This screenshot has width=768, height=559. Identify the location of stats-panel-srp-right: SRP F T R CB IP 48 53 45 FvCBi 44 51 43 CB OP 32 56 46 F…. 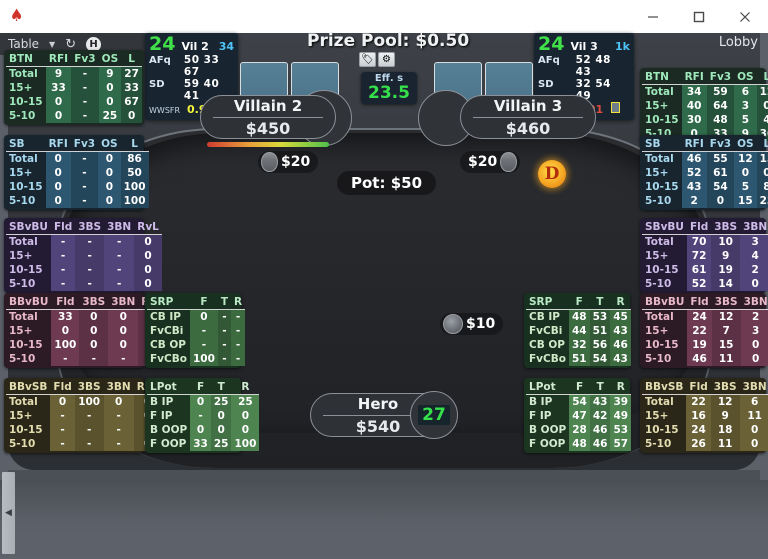
(577, 330).